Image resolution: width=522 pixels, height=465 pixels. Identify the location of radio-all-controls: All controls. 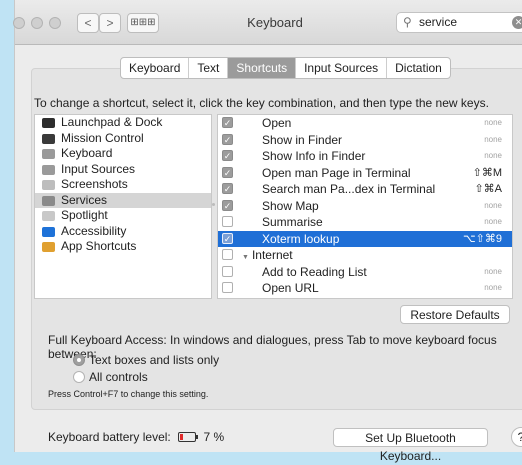
(110, 377).